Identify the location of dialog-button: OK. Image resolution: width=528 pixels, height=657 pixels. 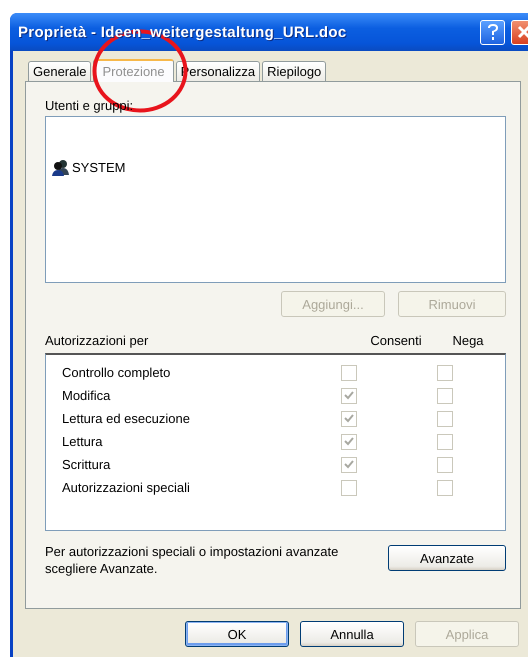
(237, 634).